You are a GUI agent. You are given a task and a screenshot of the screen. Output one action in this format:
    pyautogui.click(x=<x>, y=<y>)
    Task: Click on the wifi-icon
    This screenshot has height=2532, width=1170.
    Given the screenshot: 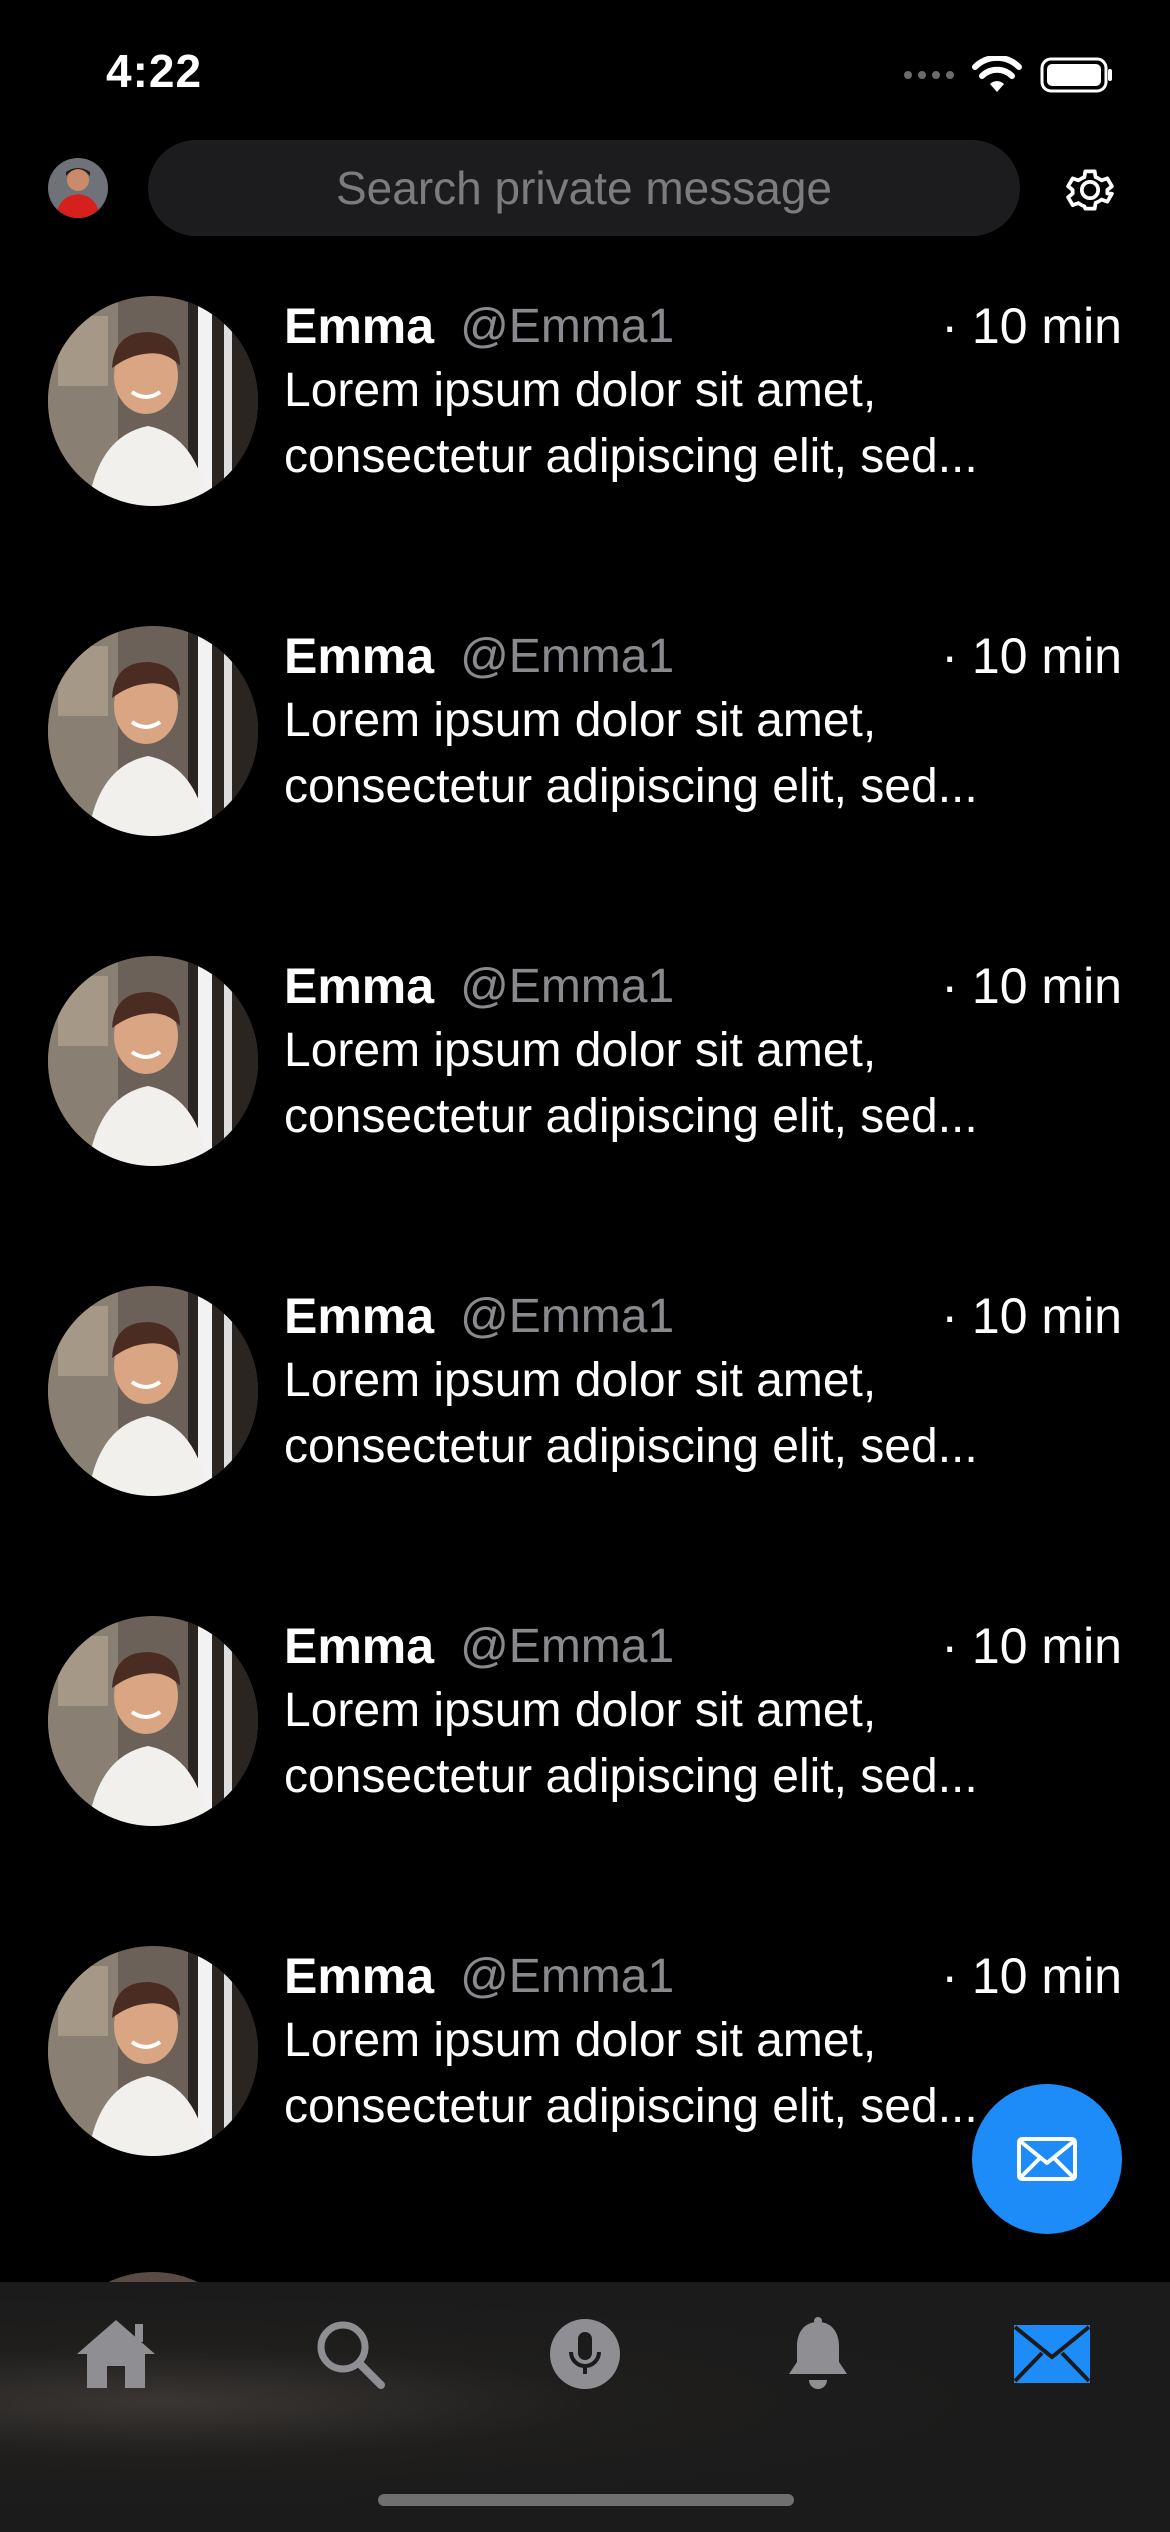 What is the action you would take?
    pyautogui.click(x=997, y=74)
    